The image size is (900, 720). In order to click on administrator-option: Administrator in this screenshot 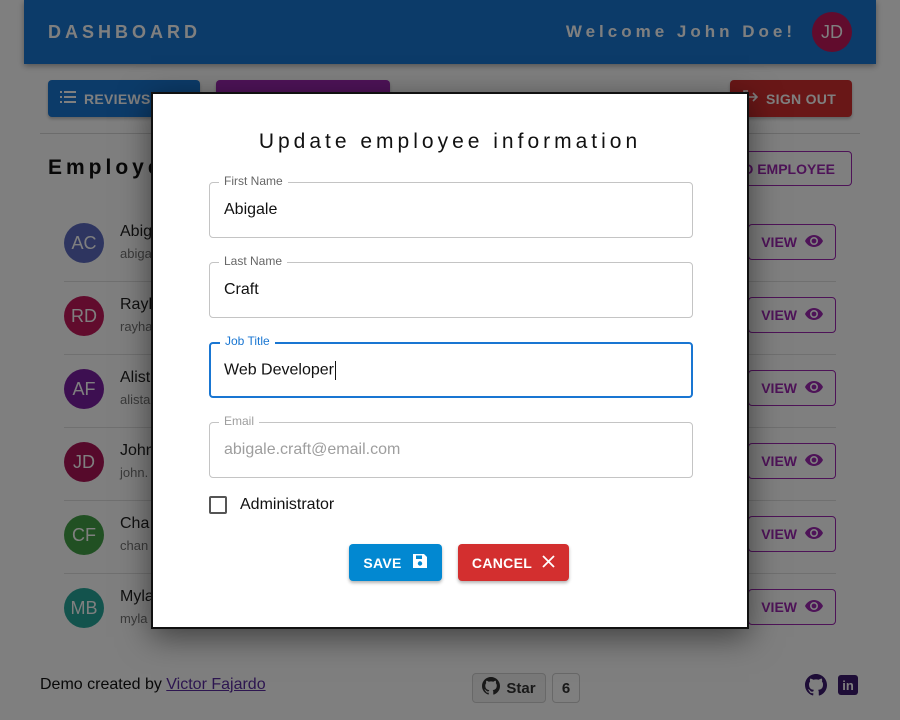, I will do `click(271, 505)`.